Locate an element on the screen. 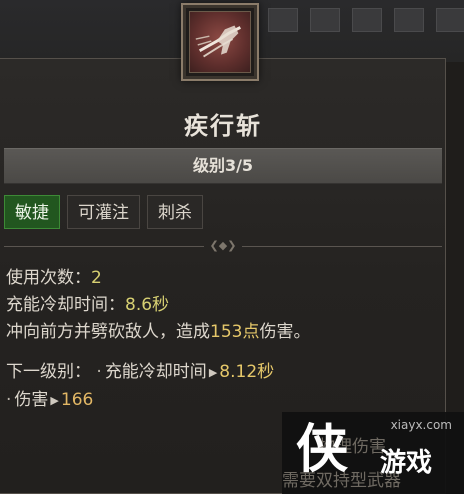 The height and width of the screenshot is (494, 464). skill-icon-frame is located at coordinates (220, 42).